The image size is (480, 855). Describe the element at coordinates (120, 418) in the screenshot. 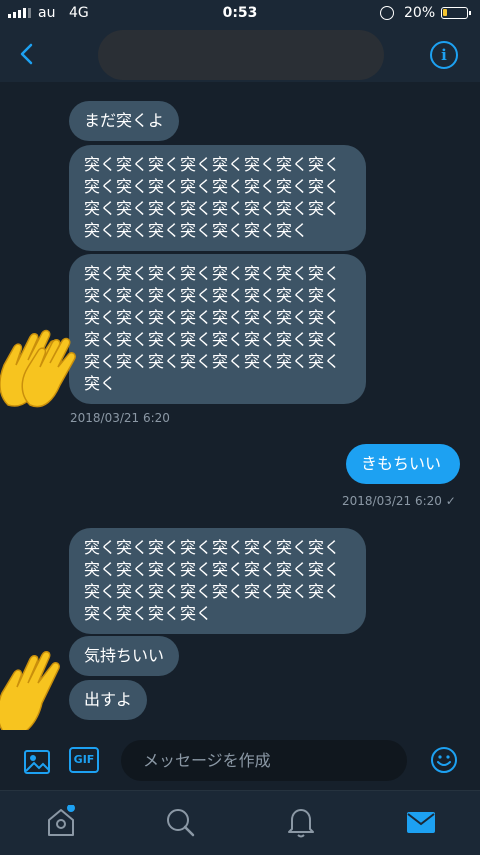

I see `message-timestamp: 2018/03/21 6:20` at that location.